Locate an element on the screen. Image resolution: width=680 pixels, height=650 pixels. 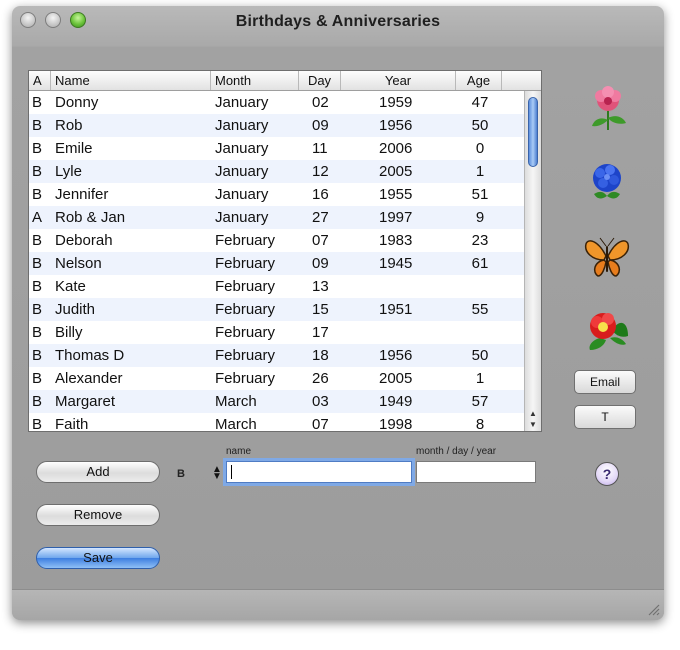
cell-age: 9 is located at coordinates (480, 217).